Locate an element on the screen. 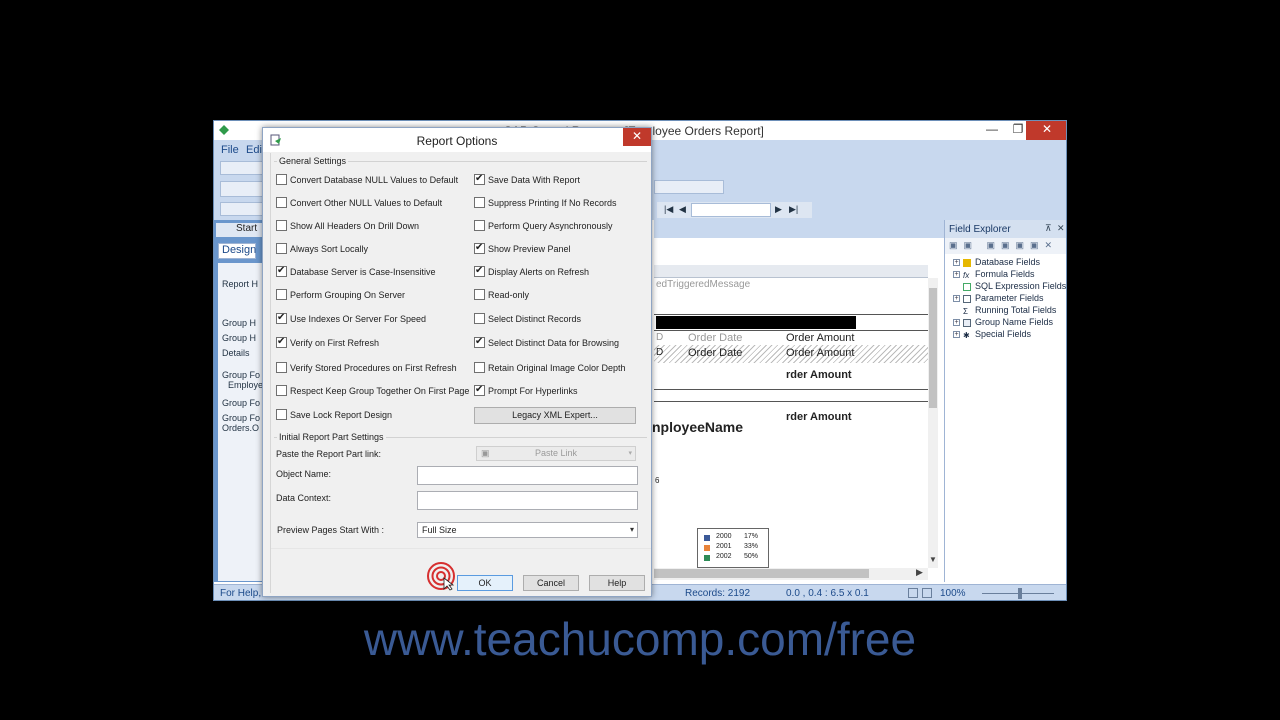 The image size is (1280, 720). scrollbar-thumb is located at coordinates (933, 348).